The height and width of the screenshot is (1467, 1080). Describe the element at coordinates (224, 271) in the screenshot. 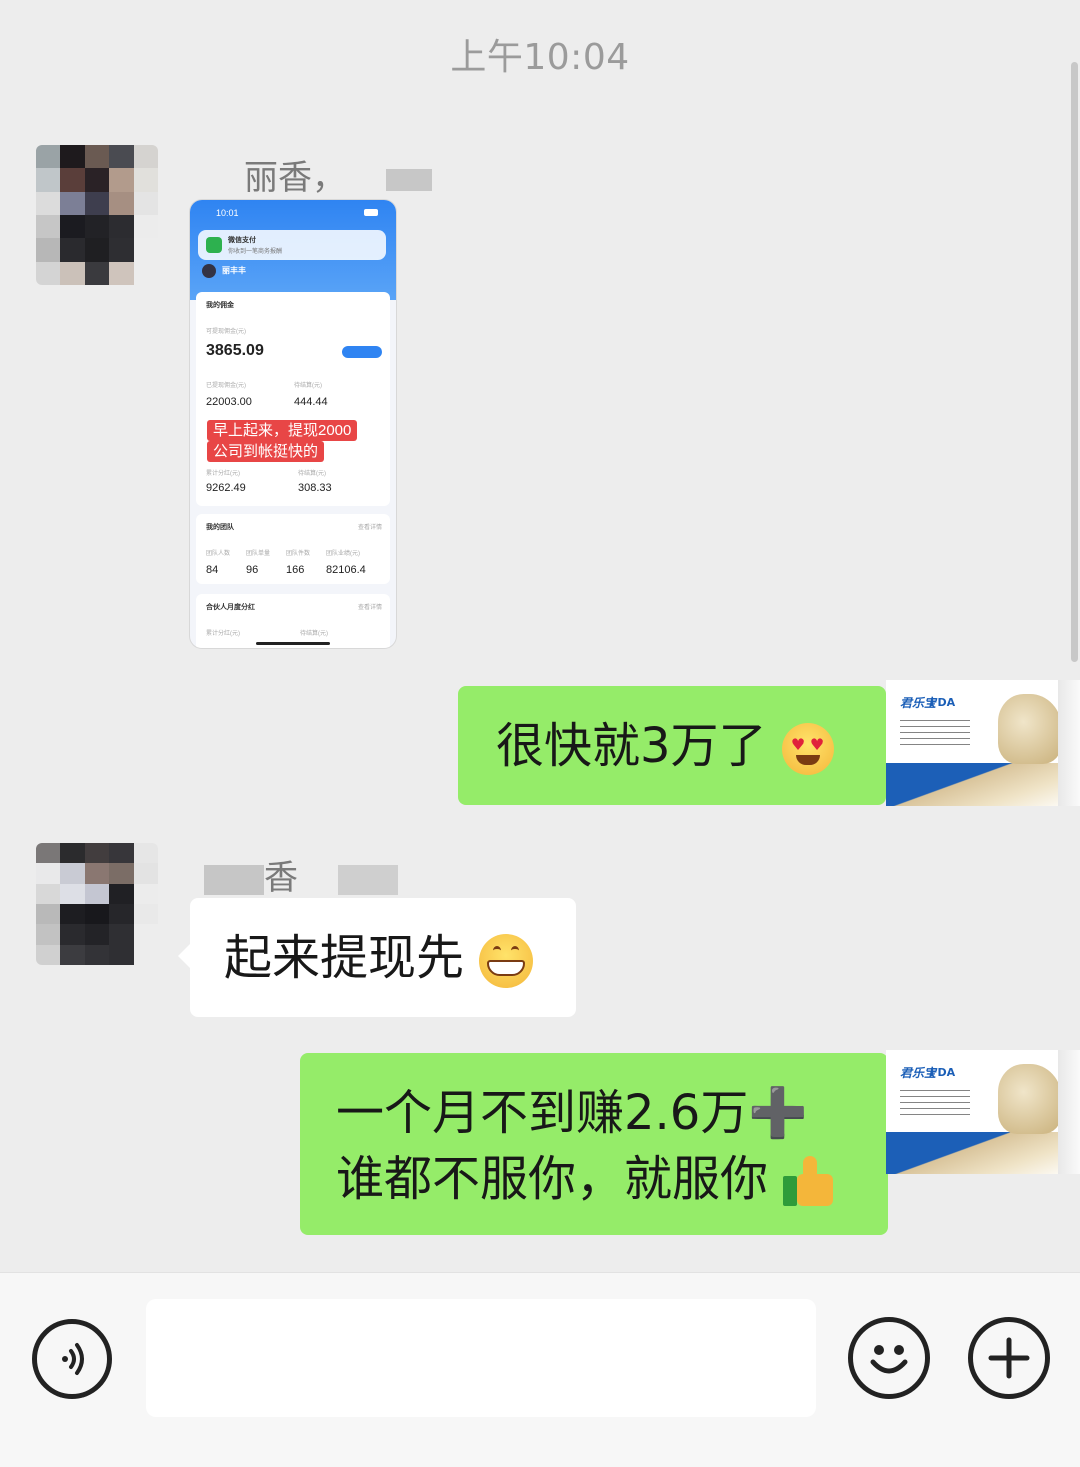

I see `user-name: 丽丰丰` at that location.